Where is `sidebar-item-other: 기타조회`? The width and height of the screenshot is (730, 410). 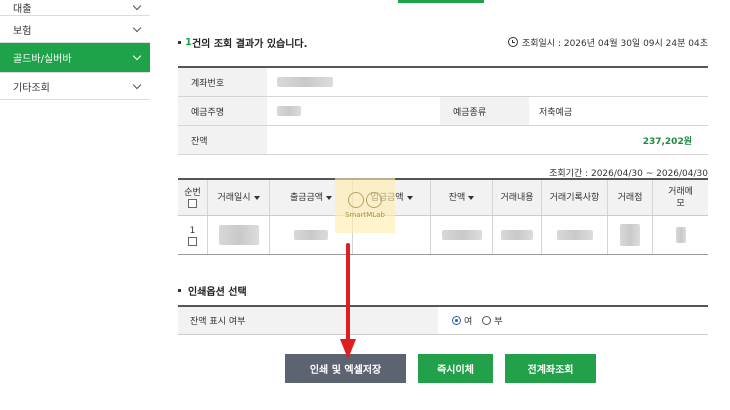 sidebar-item-other: 기타조회 is located at coordinates (75, 86).